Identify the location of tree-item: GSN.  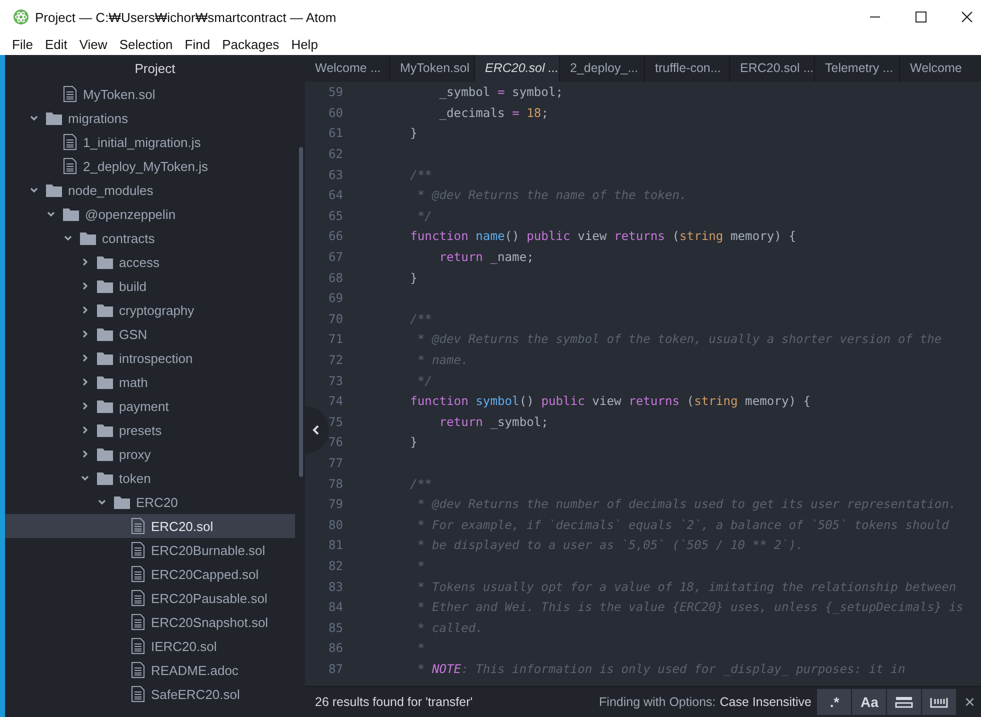
(150, 334).